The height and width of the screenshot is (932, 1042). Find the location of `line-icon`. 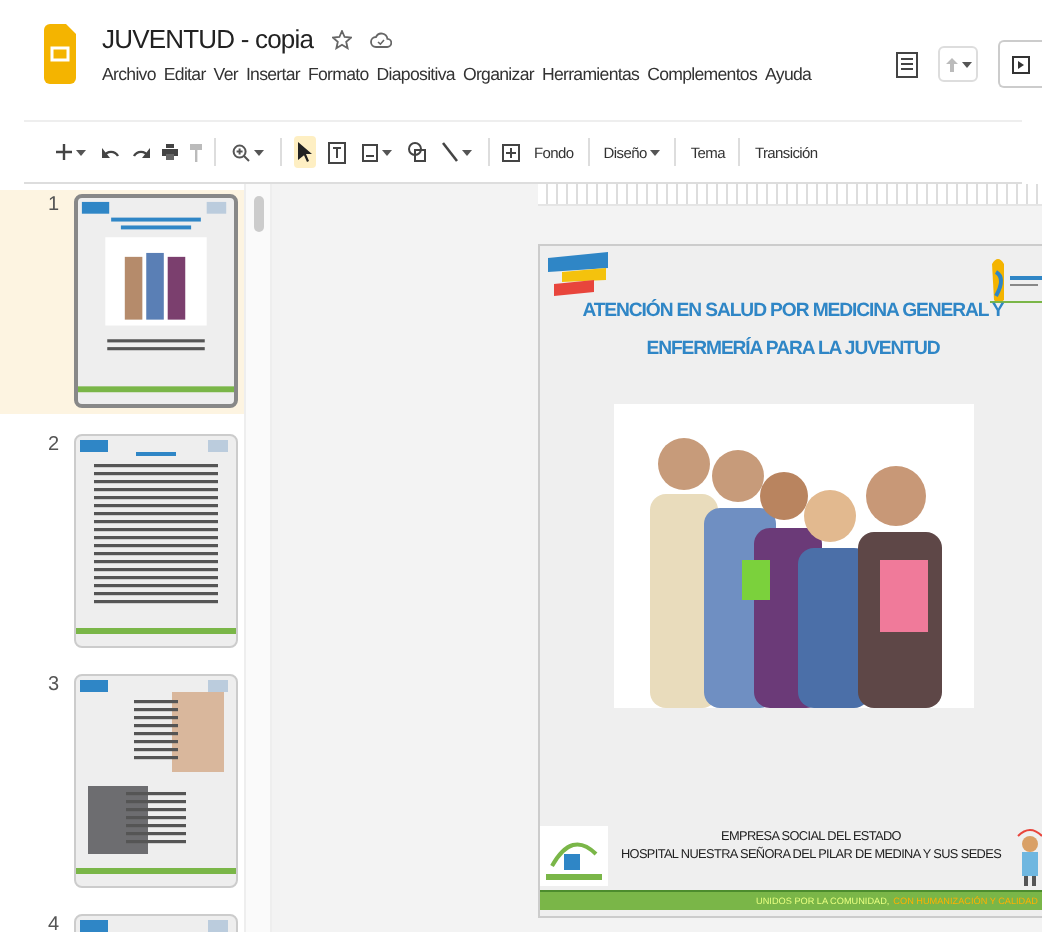

line-icon is located at coordinates (450, 152).